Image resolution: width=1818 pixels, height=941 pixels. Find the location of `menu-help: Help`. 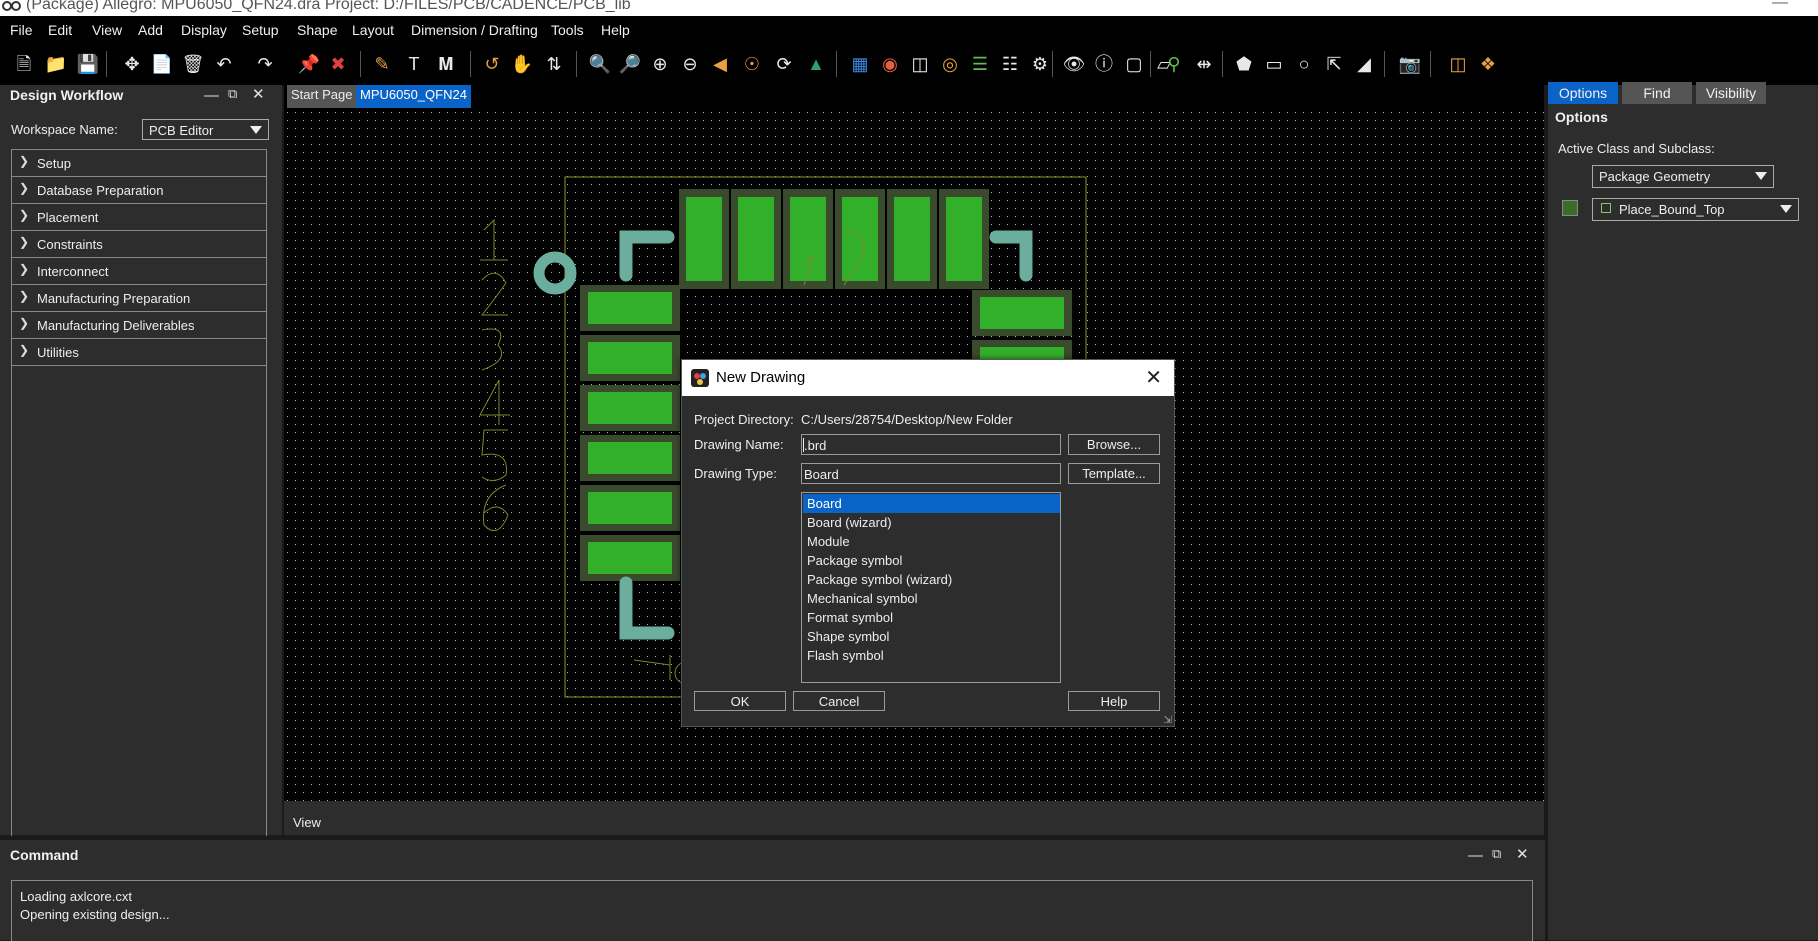

menu-help: Help is located at coordinates (615, 30).